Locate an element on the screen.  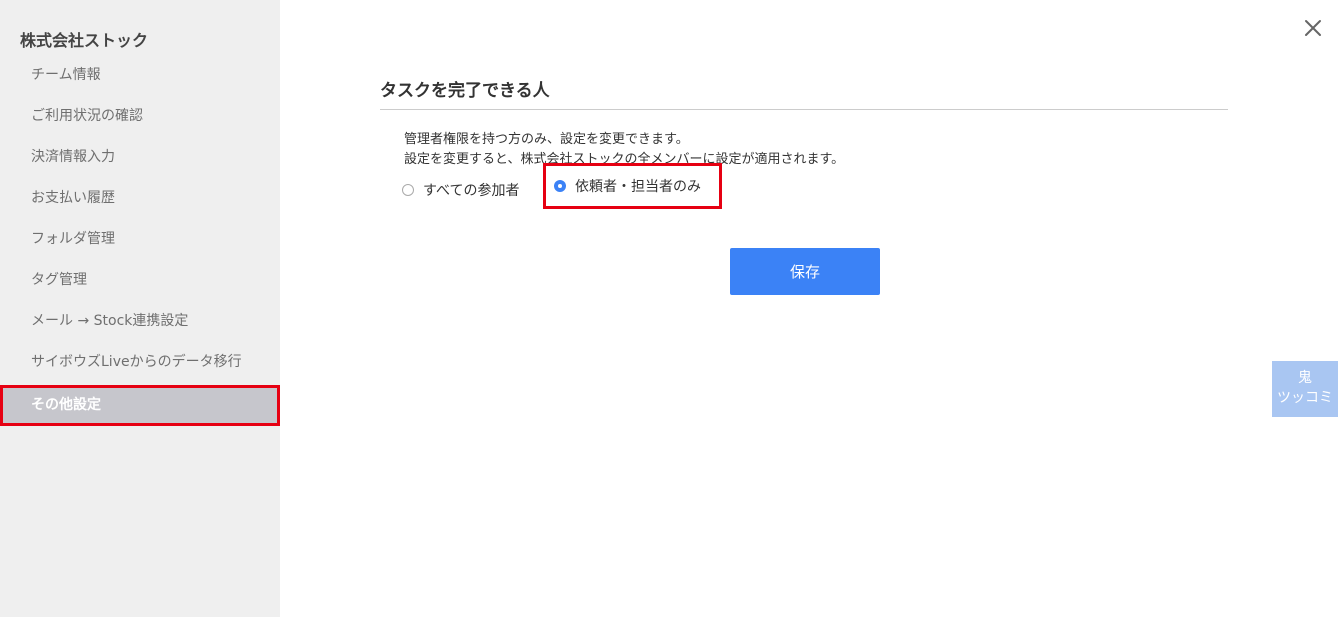
sidebar-item-mail-stock-link: メール → Stock連携設定 is located at coordinates (140, 321).